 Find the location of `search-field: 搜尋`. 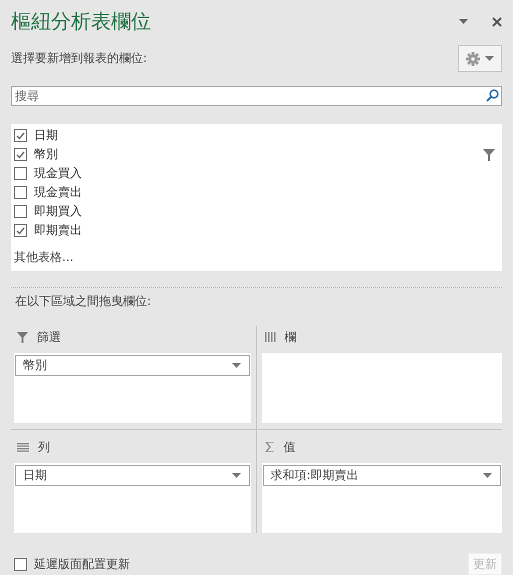

search-field: 搜尋 is located at coordinates (256, 96).